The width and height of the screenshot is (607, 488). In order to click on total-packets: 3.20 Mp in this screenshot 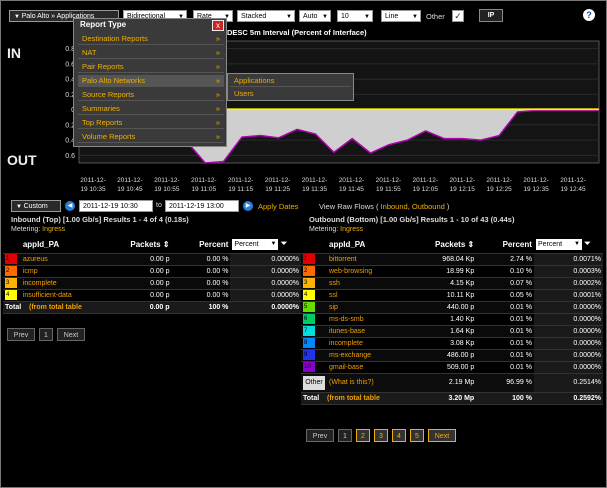, I will do `click(445, 398)`.